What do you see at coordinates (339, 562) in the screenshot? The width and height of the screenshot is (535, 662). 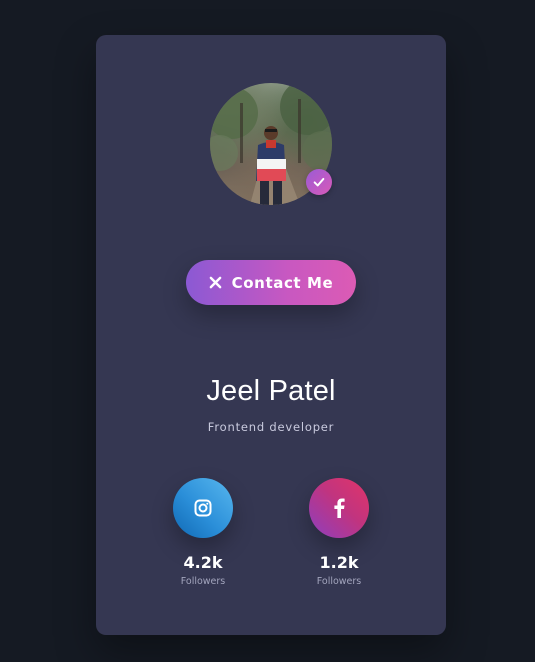 I see `facebook-followers-count: 1.2k` at bounding box center [339, 562].